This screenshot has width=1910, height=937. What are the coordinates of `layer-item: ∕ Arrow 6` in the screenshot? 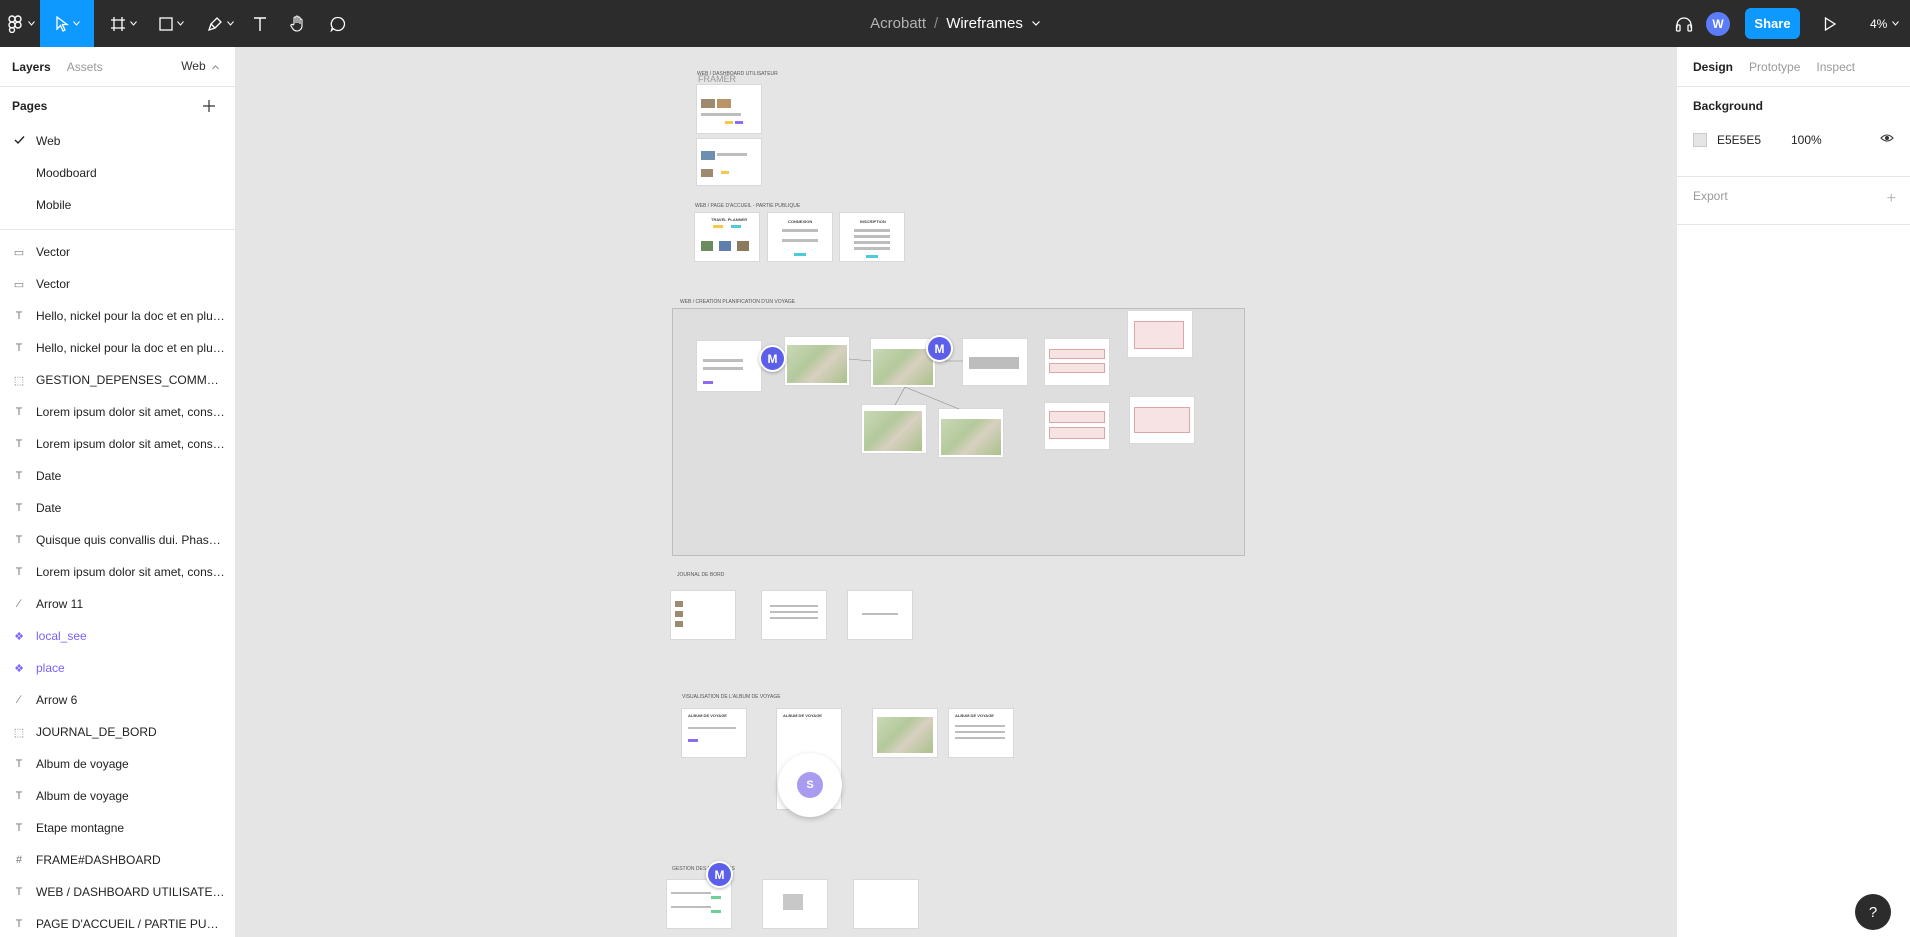 It's located at (117, 700).